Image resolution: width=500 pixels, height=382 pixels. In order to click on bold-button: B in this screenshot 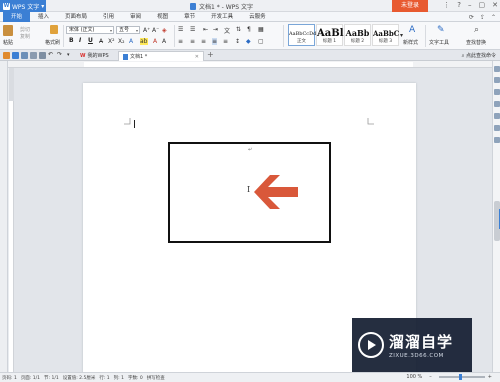, I will do `click(71, 40)`.